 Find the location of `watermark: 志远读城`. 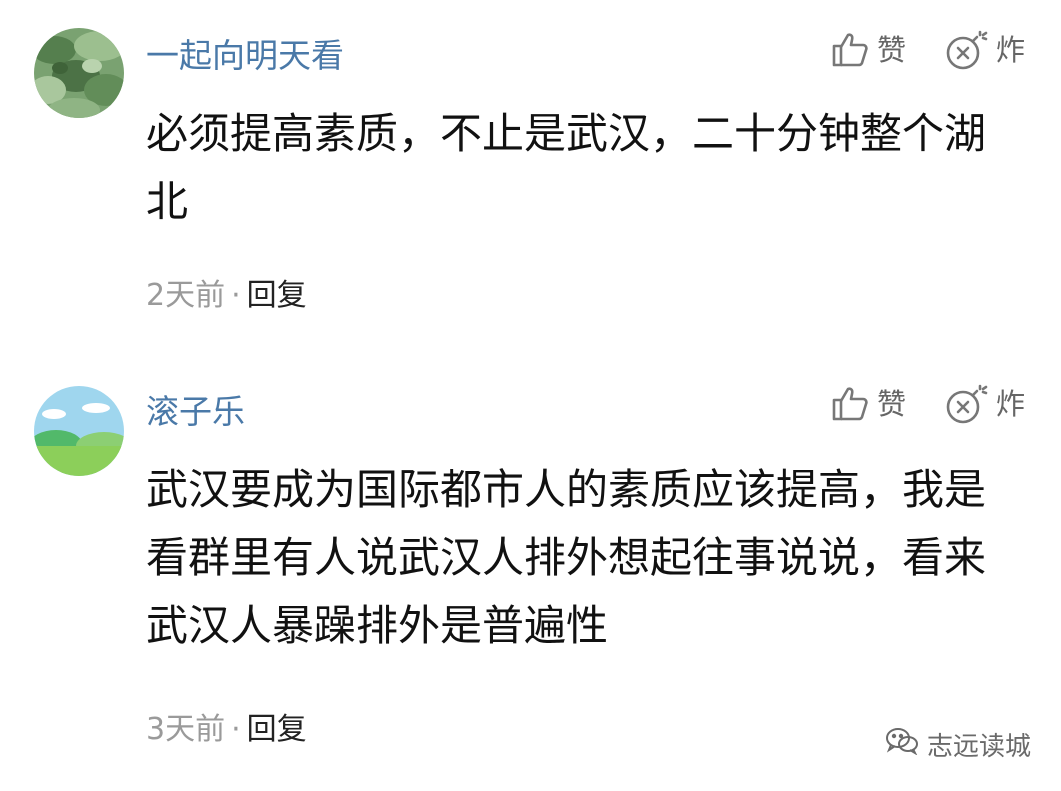

watermark: 志远读城 is located at coordinates (958, 744).